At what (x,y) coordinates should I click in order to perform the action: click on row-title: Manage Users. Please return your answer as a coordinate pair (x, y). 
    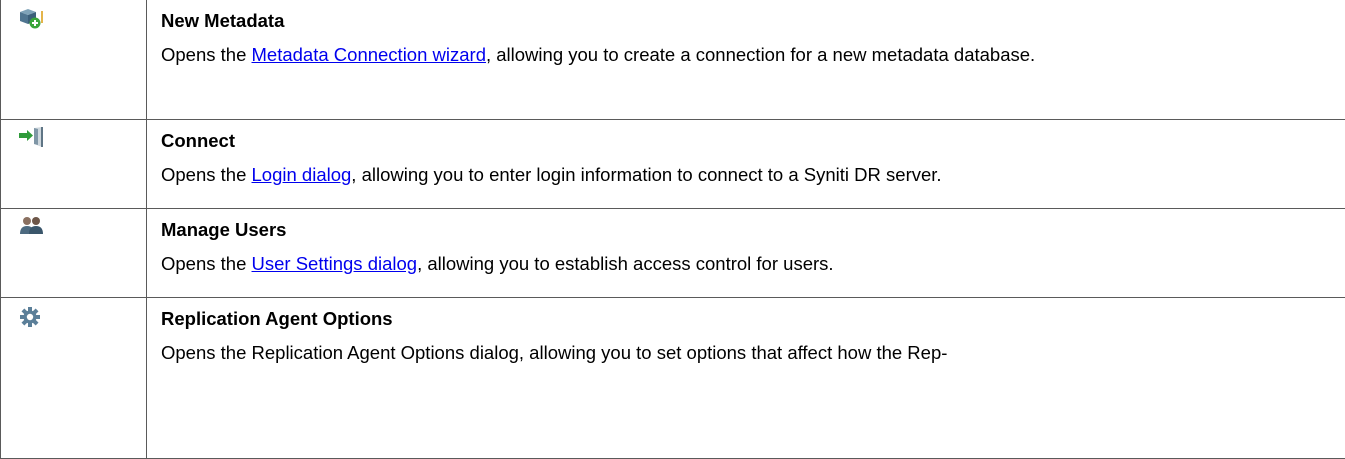
    Looking at the image, I should click on (746, 225).